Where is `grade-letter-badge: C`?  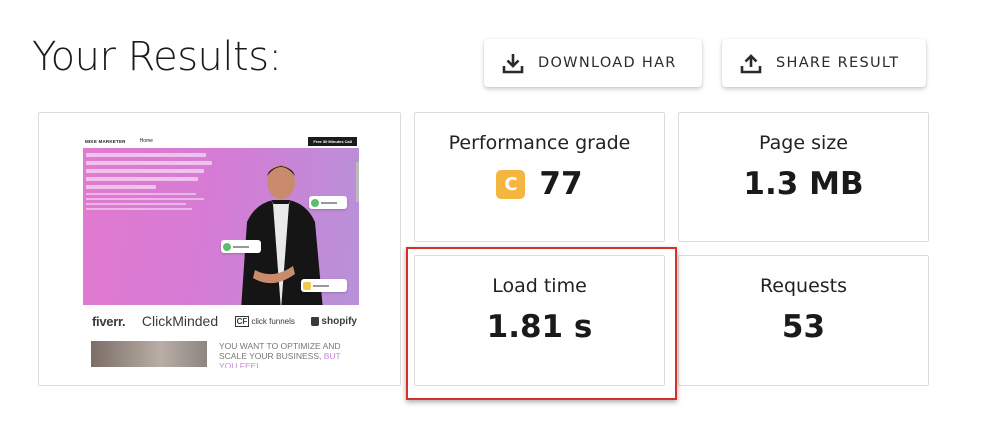
grade-letter-badge: C is located at coordinates (511, 184).